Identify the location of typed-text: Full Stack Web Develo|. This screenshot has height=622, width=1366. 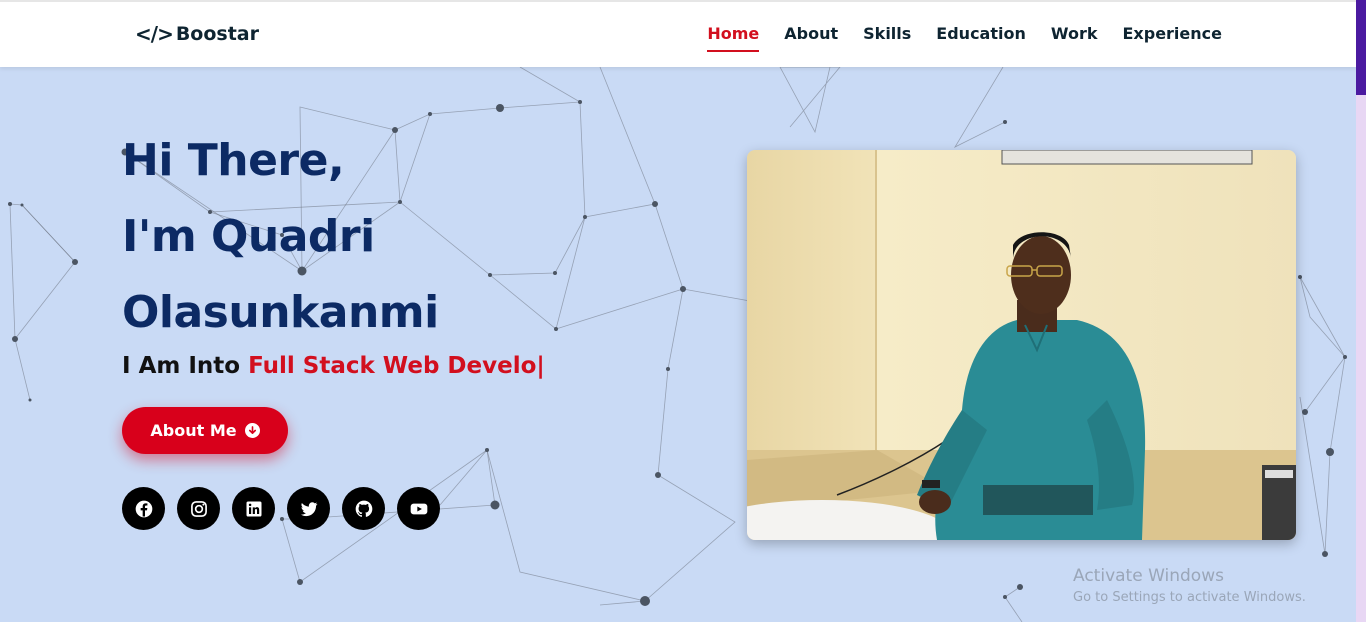
(396, 366).